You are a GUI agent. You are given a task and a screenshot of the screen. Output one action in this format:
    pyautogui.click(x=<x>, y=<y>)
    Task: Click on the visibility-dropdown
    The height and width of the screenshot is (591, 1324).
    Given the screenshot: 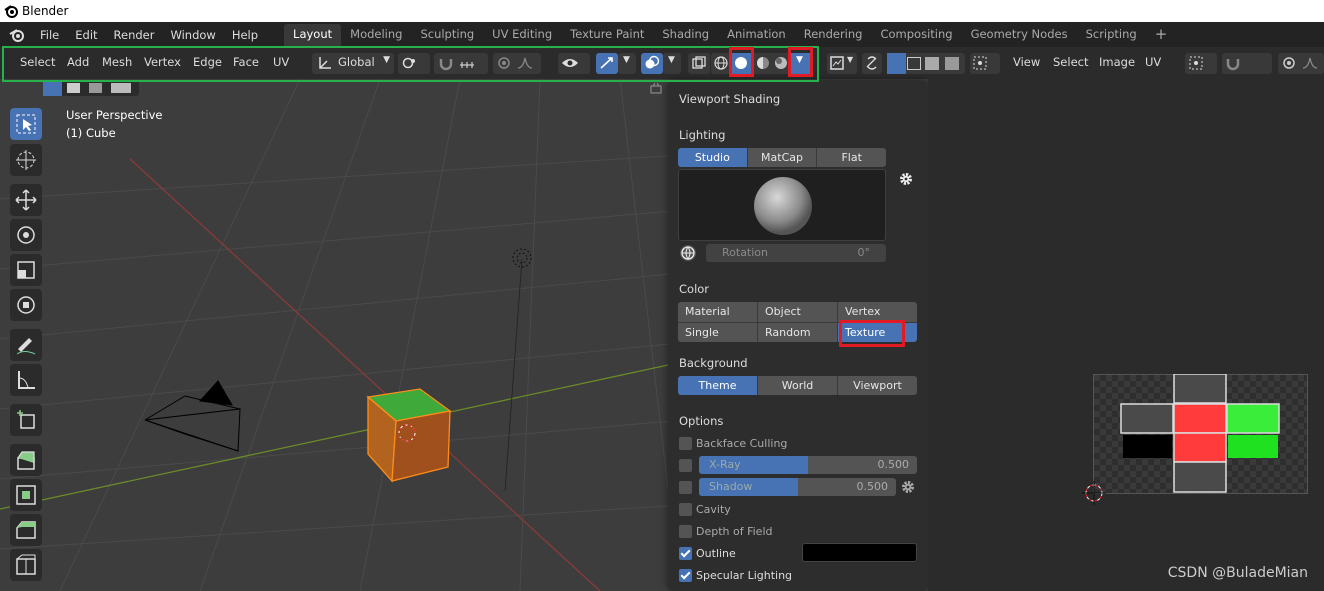 What is the action you would take?
    pyautogui.click(x=574, y=63)
    